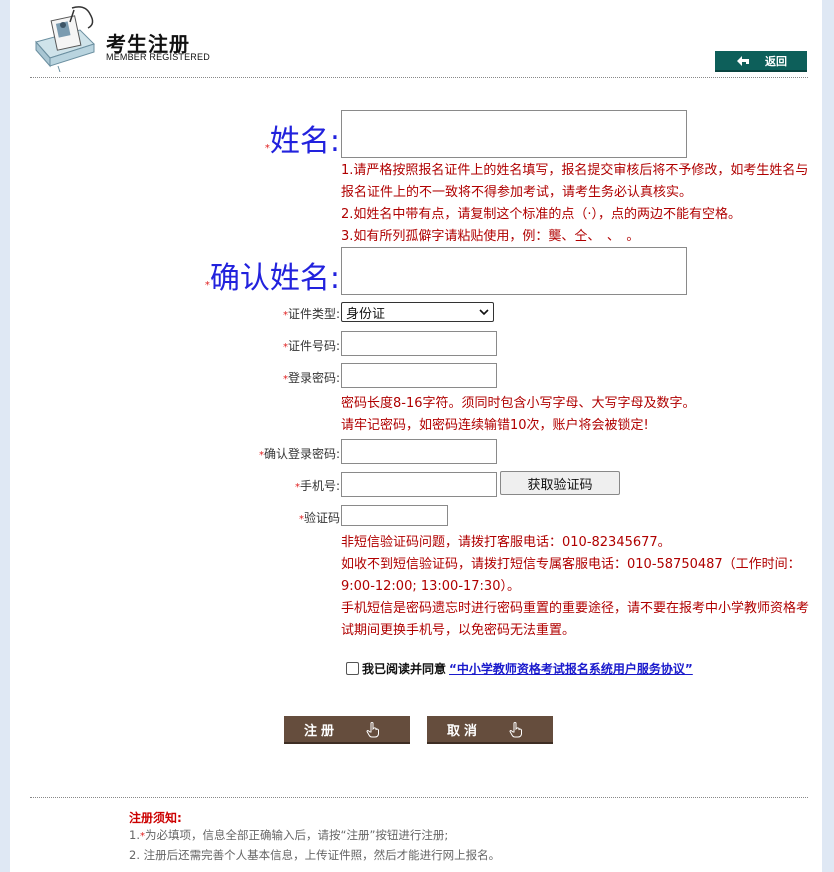 The image size is (834, 872). Describe the element at coordinates (419, 797) in the screenshot. I see `footer-divider` at that location.